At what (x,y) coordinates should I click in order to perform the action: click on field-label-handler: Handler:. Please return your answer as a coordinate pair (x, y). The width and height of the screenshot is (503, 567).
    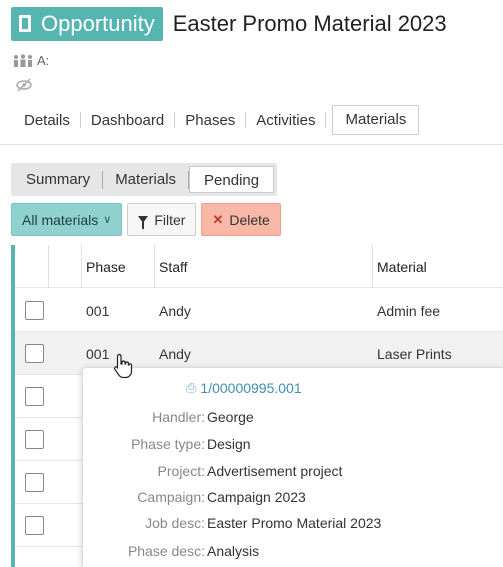
    Looking at the image, I should click on (178, 417).